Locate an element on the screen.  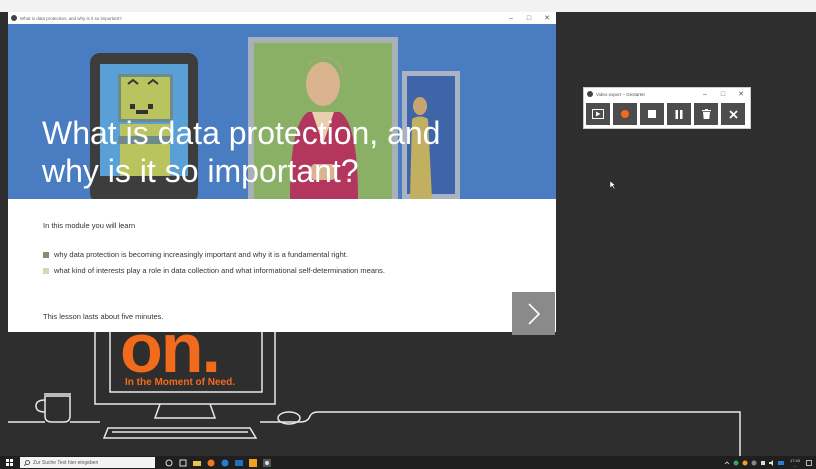
cancel-button is located at coordinates (733, 114).